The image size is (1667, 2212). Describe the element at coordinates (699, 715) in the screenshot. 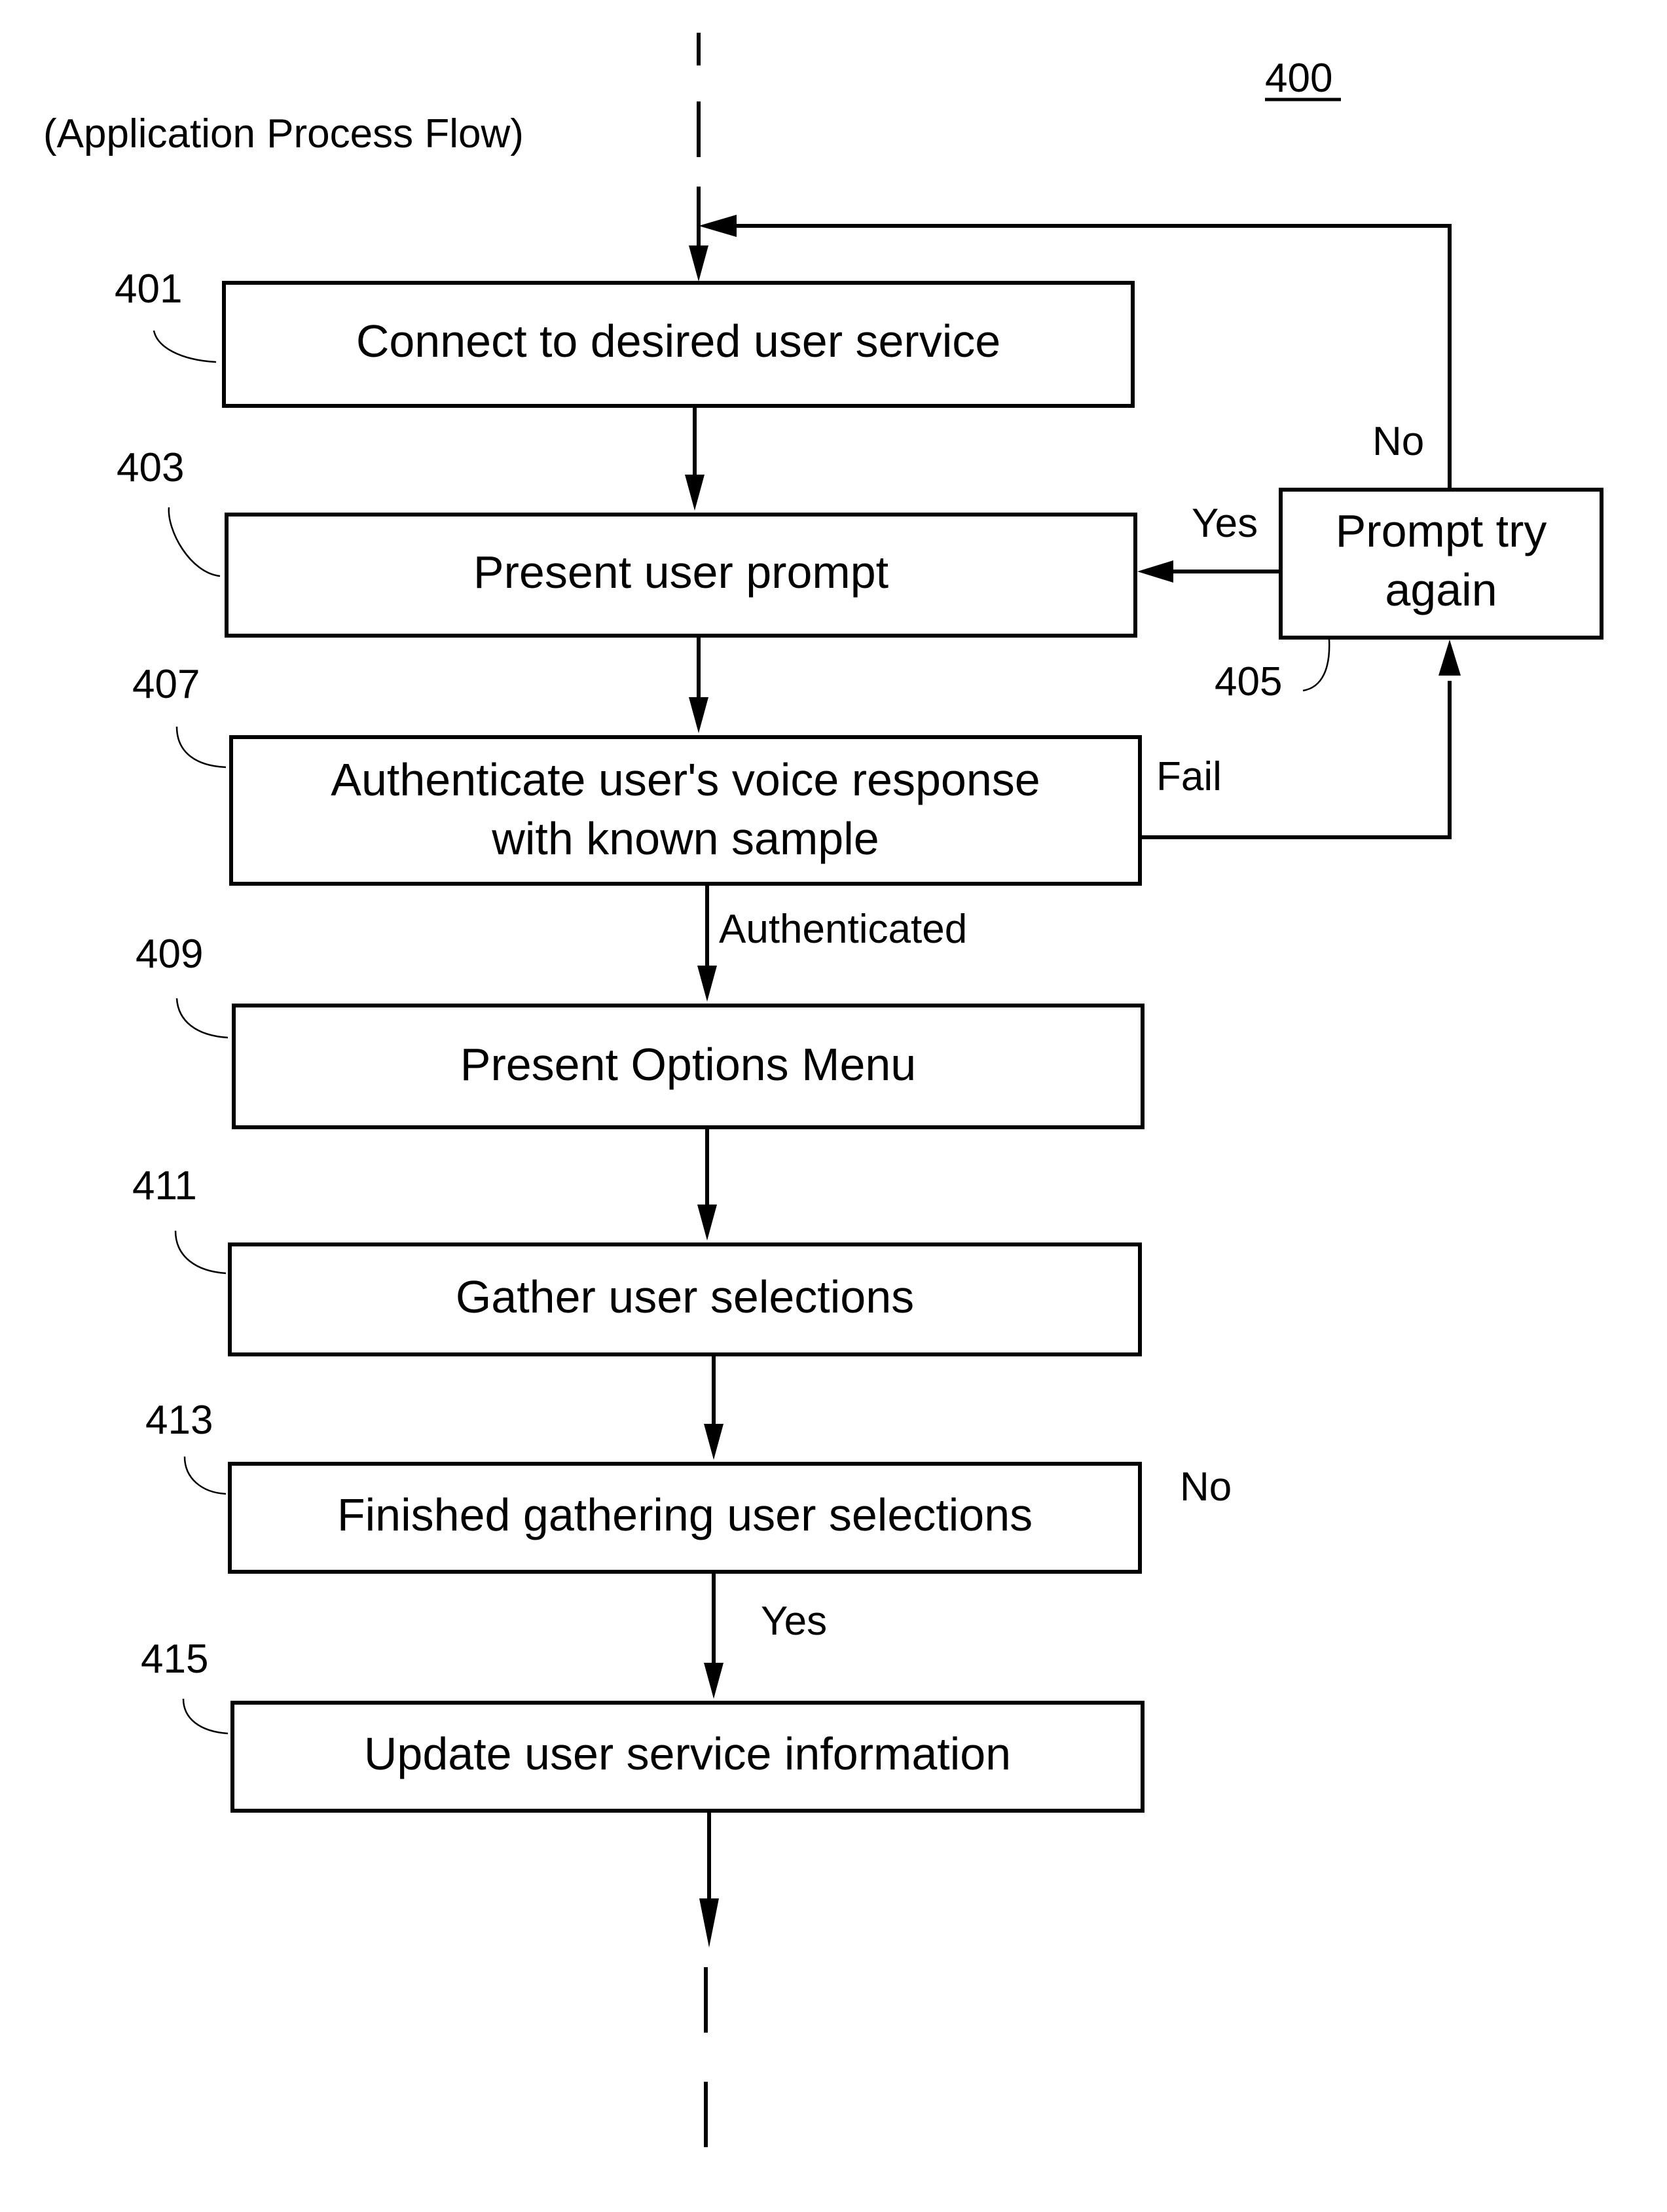

I see `edge-403-407-arrowhead` at that location.